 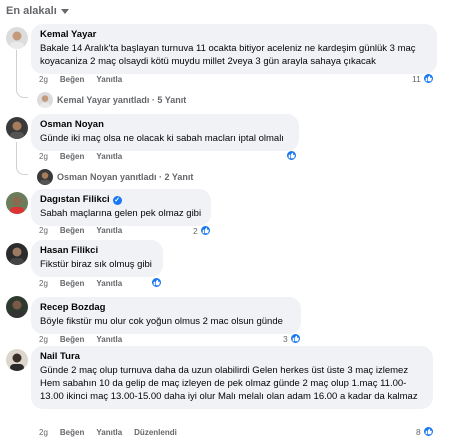 What do you see at coordinates (418, 431) in the screenshot?
I see `reaction-number: 8` at bounding box center [418, 431].